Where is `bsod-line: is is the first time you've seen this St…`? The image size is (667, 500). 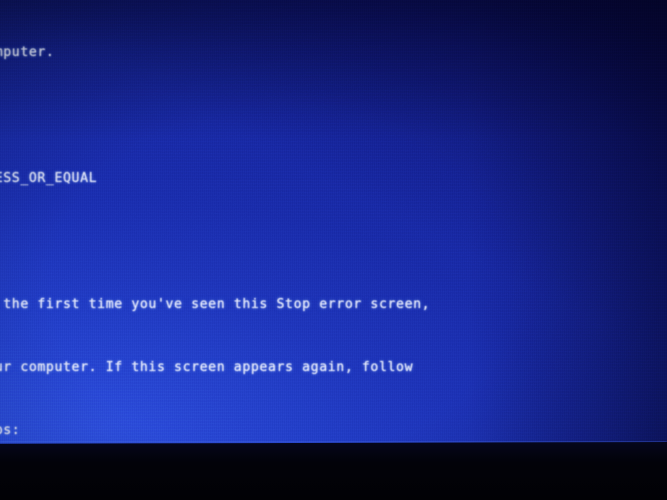
bsod-line: is is the first time you've seen this St… is located at coordinates (217, 304).